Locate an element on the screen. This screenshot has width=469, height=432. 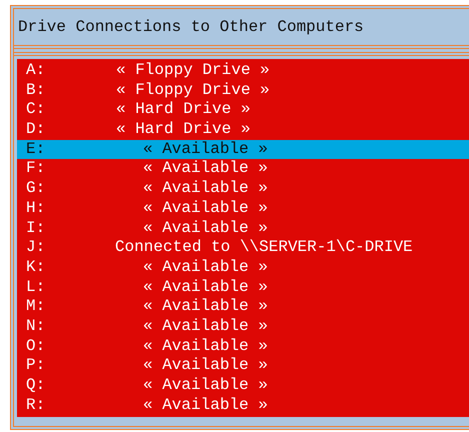
drive-letter: J: is located at coordinates (35, 248).